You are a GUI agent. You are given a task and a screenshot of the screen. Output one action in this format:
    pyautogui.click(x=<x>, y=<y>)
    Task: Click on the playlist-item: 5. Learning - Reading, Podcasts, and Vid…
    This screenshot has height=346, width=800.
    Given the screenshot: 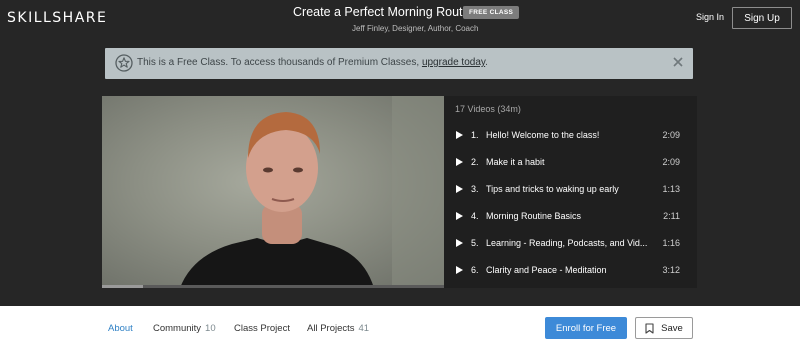 What is the action you would take?
    pyautogui.click(x=570, y=243)
    